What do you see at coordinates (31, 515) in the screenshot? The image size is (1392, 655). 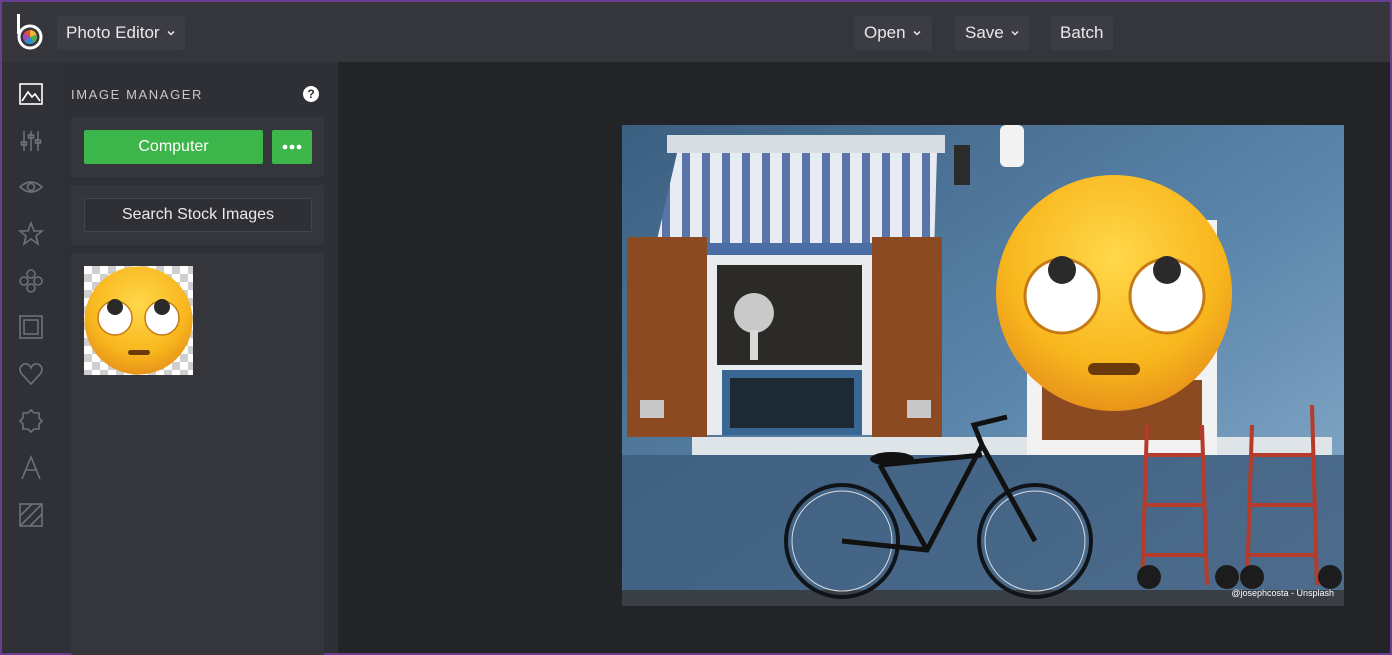 I see `texture-icon` at bounding box center [31, 515].